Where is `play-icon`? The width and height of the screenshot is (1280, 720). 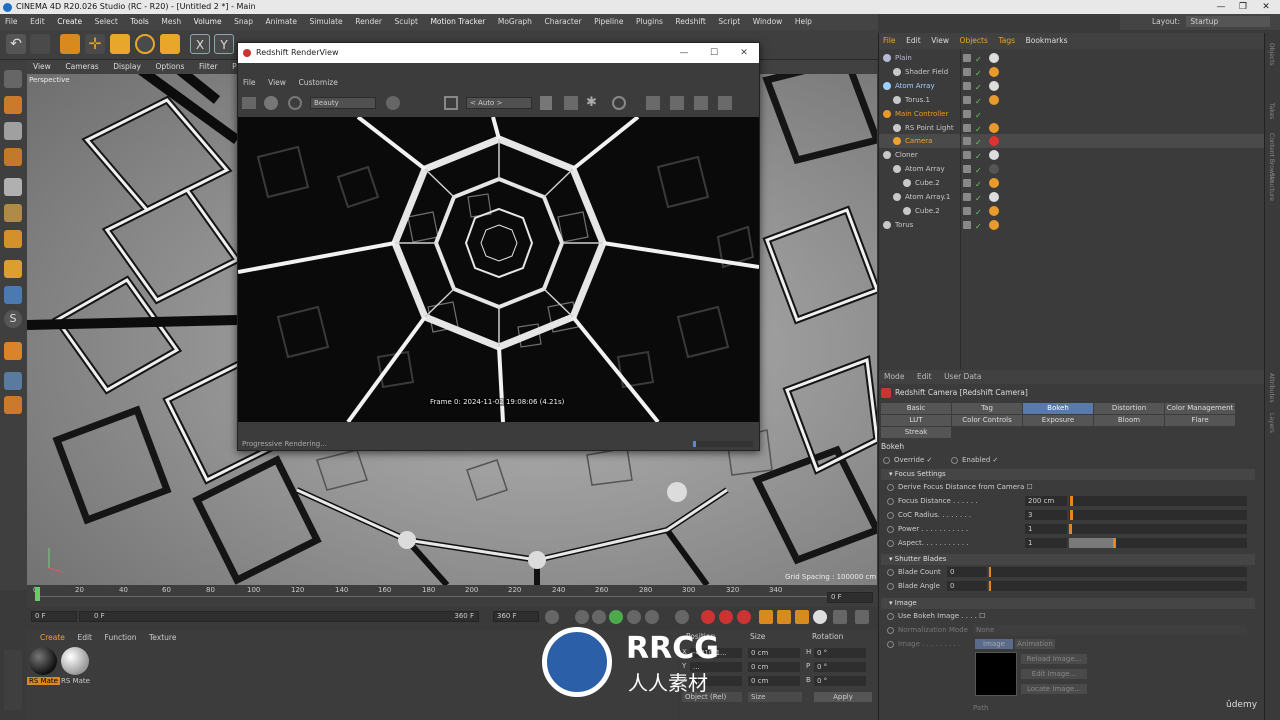 play-icon is located at coordinates (616, 617).